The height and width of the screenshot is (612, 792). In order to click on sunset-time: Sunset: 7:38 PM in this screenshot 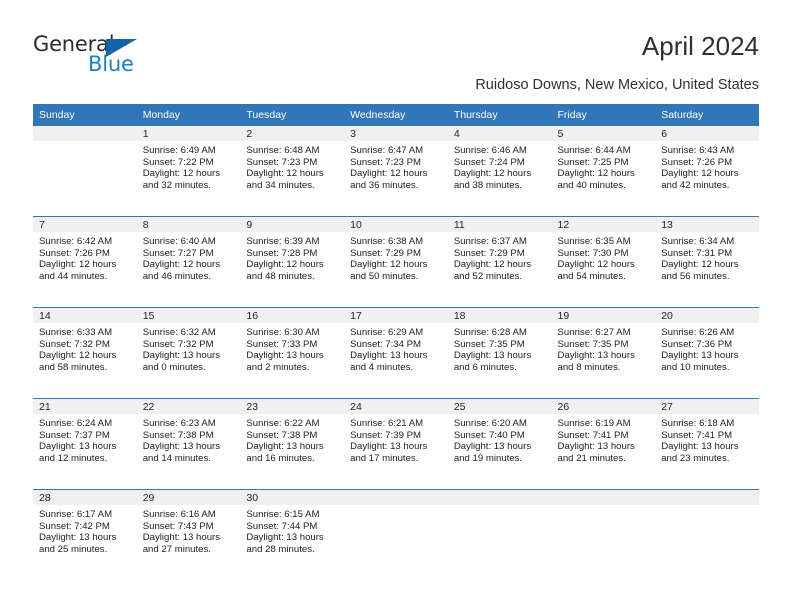, I will do `click(178, 435)`.